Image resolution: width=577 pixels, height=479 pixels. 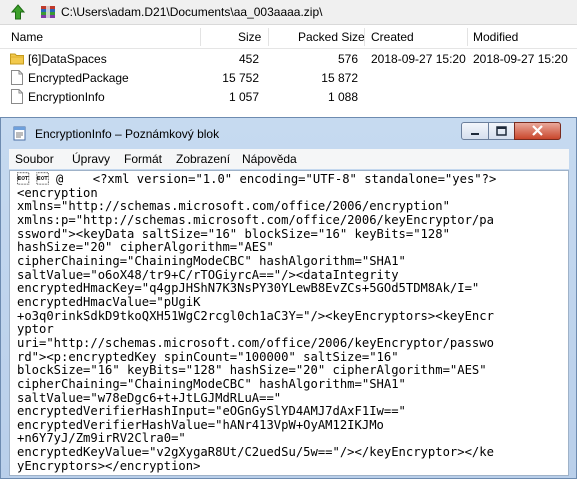 I want to click on column-header-modified: Modified, so click(x=495, y=37).